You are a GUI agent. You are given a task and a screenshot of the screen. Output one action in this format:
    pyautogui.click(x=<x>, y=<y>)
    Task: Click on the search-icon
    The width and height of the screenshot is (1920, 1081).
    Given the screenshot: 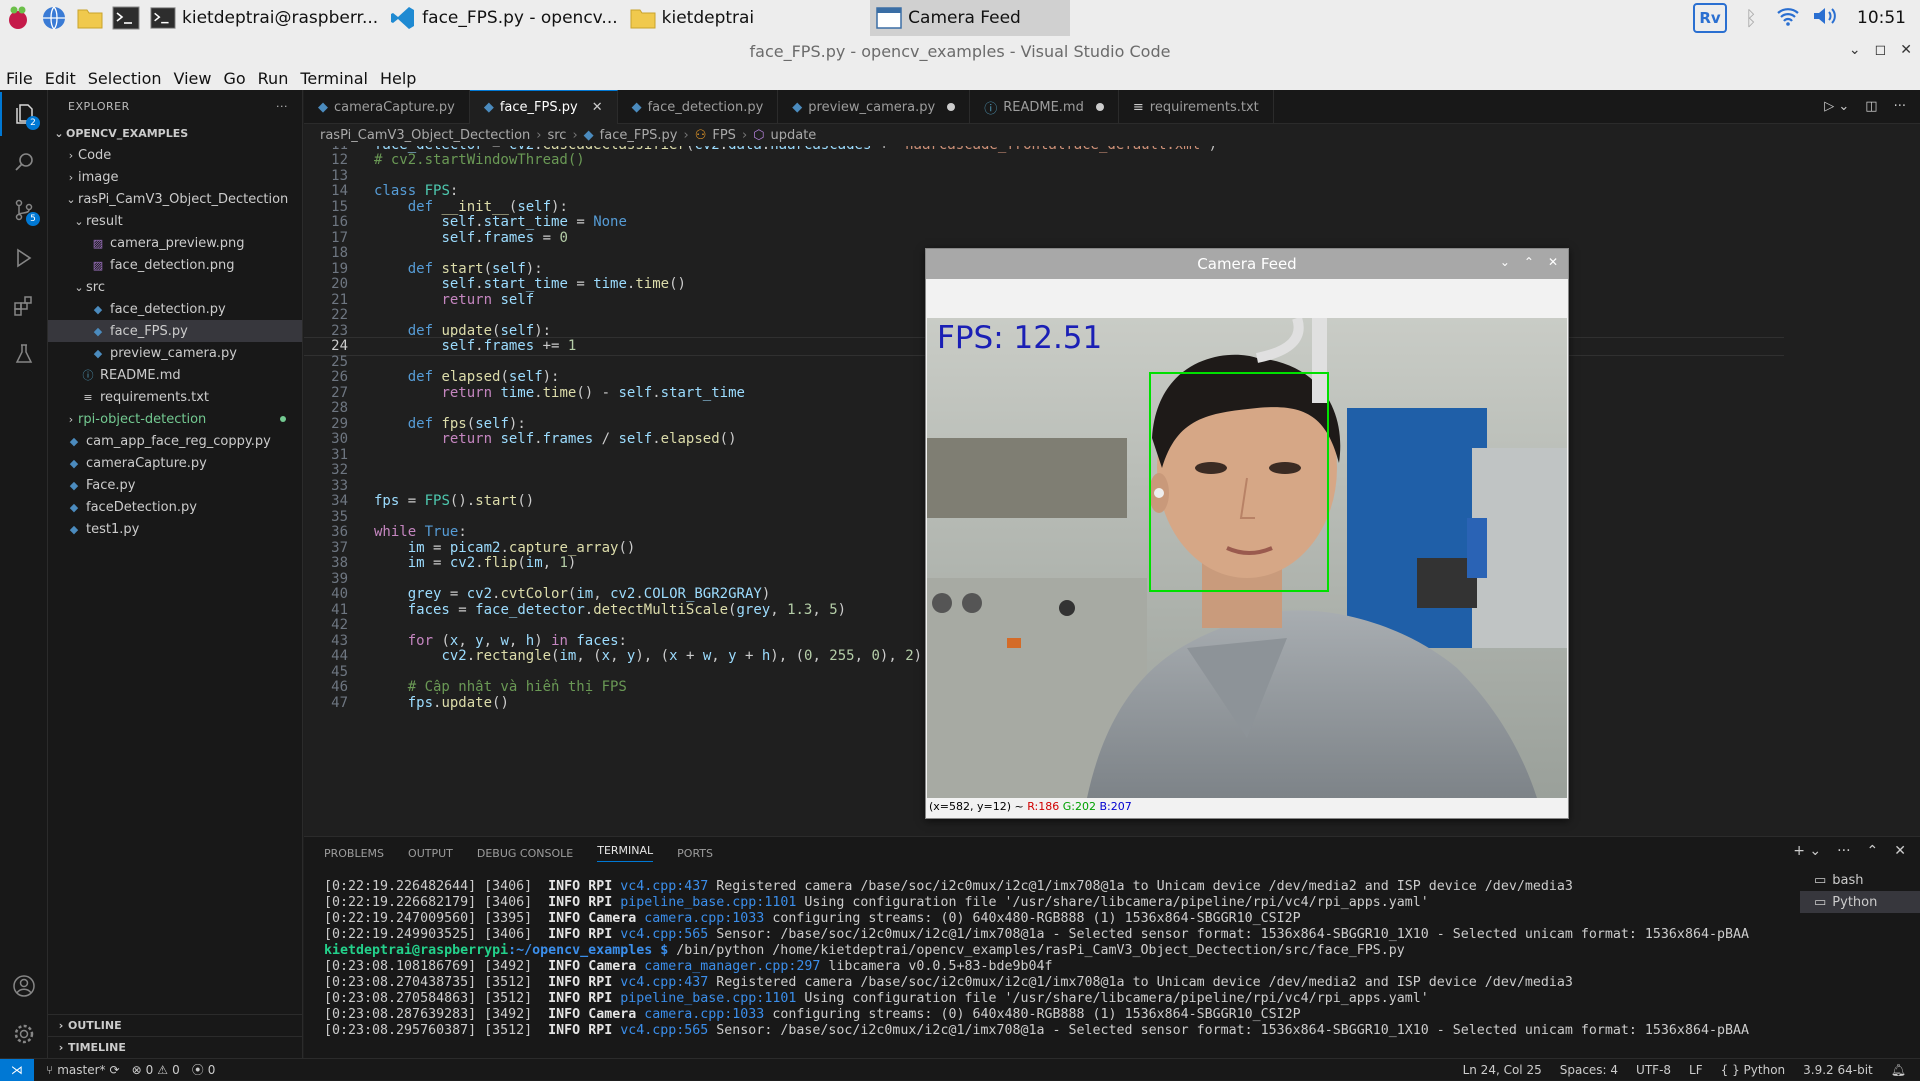 What is the action you would take?
    pyautogui.click(x=24, y=162)
    